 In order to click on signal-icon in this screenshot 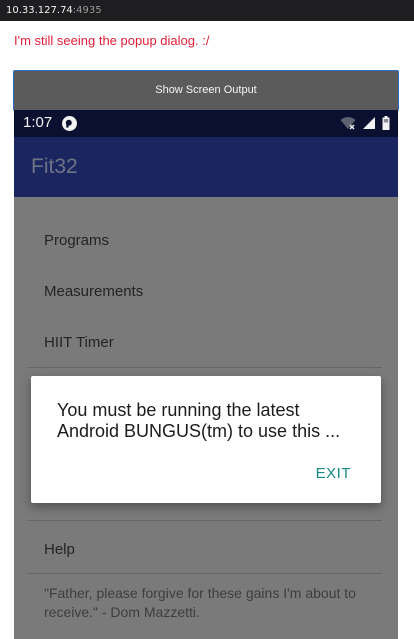, I will do `click(368, 123)`.